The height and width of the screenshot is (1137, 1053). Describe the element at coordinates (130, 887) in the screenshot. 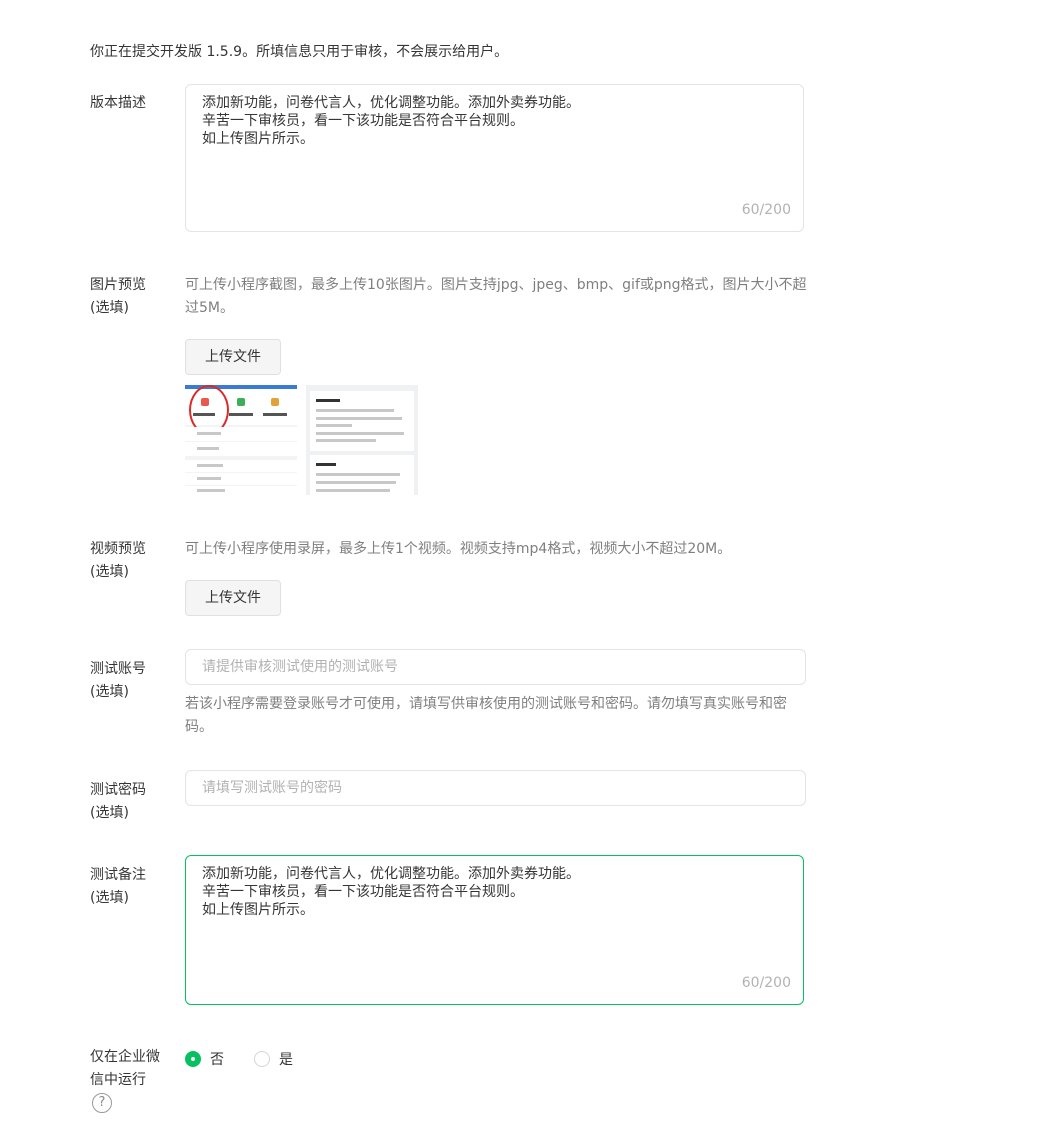

I see `test-notes-label: 测试备注 (选填)` at that location.